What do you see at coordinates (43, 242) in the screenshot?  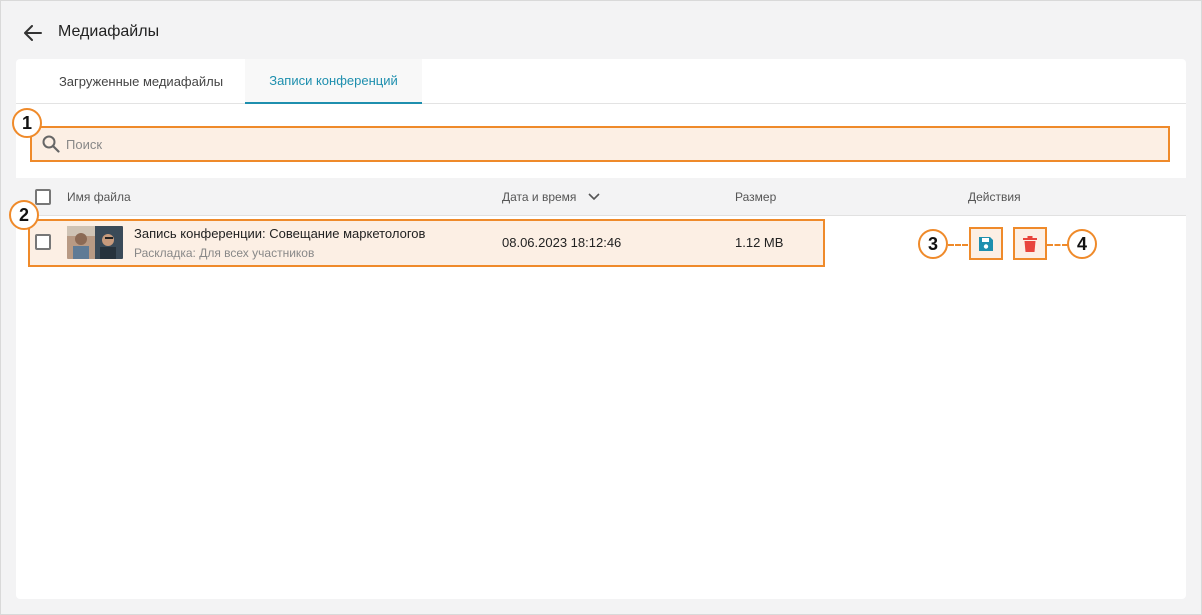 I see `row-checkbox` at bounding box center [43, 242].